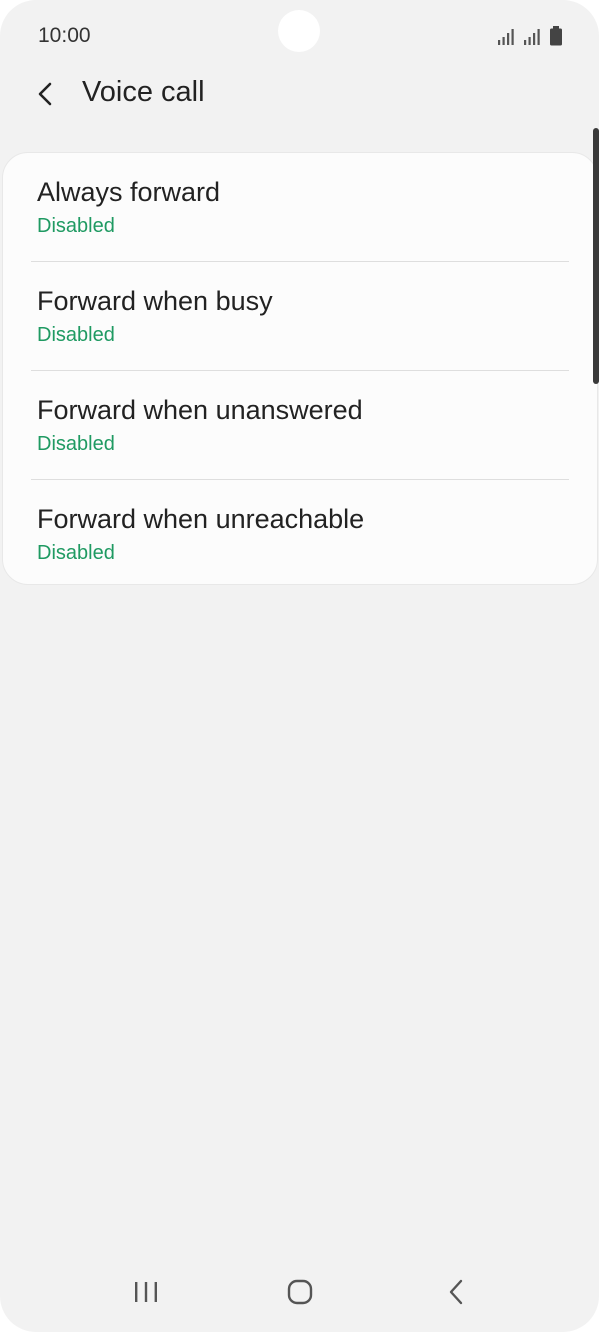 The height and width of the screenshot is (1332, 599). I want to click on list-item-always-forward: Always forward Disabled, so click(300, 207).